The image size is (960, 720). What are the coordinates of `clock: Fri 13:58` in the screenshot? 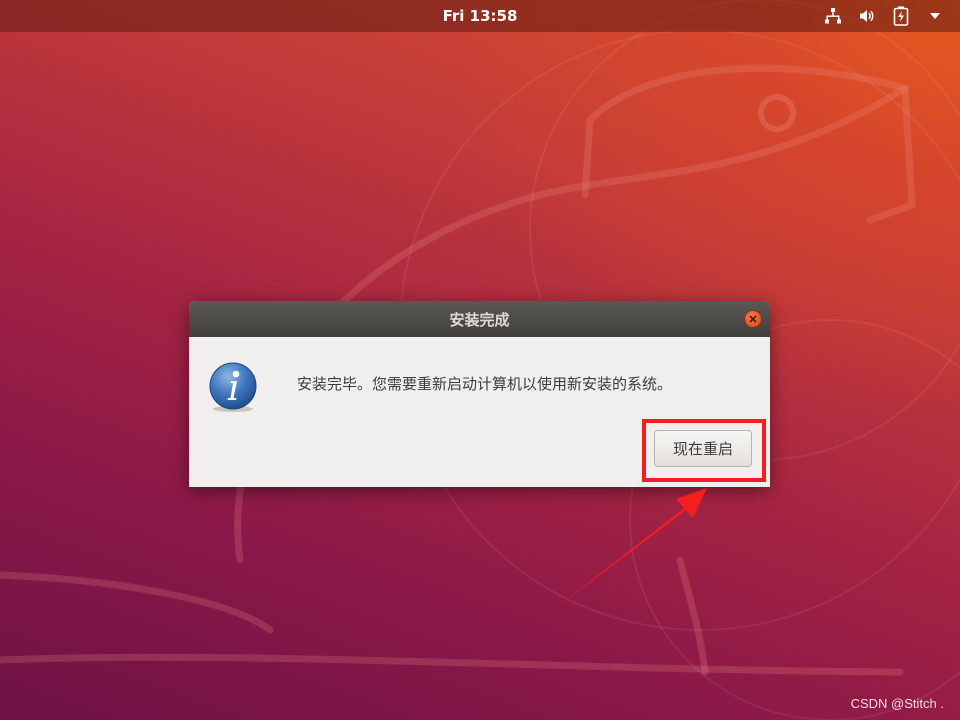 It's located at (480, 16).